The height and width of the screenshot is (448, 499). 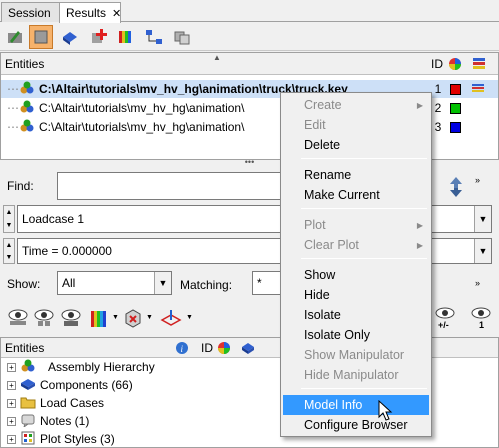 What do you see at coordinates (41, 37) in the screenshot?
I see `page-icon` at bounding box center [41, 37].